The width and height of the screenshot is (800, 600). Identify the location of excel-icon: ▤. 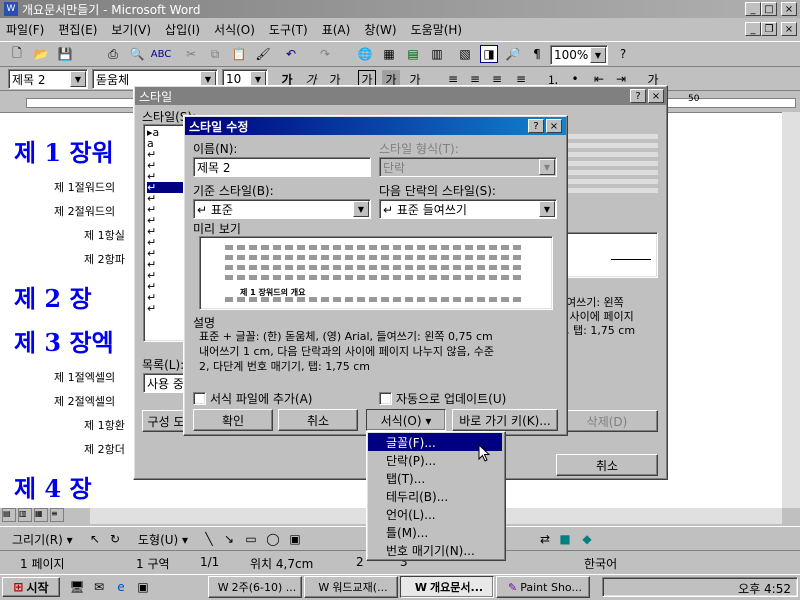
(413, 54).